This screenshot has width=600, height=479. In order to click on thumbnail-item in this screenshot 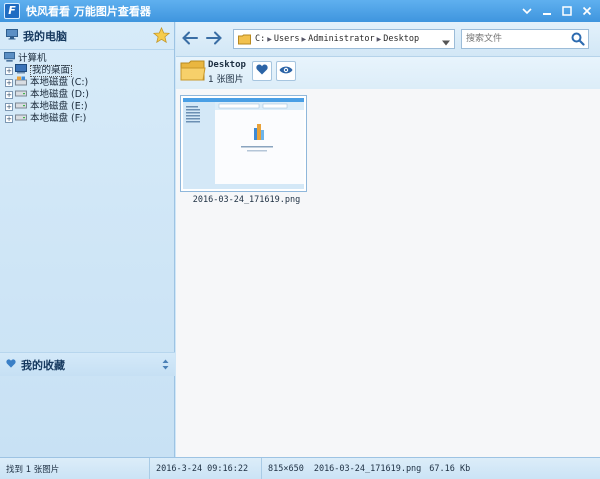, I will do `click(243, 143)`.